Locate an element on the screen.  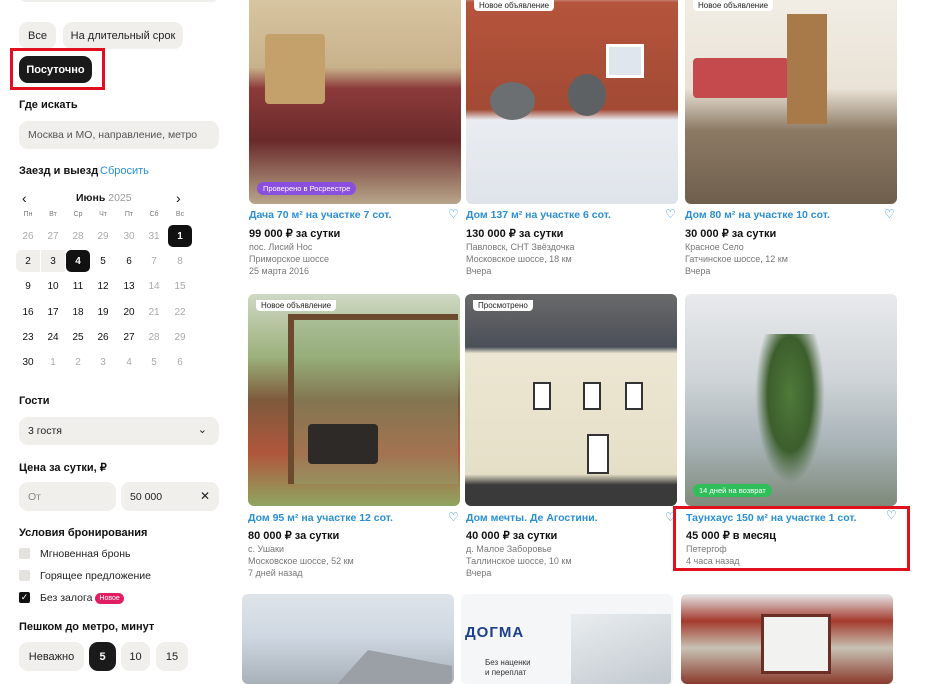
sofa-shape is located at coordinates (741, 78).